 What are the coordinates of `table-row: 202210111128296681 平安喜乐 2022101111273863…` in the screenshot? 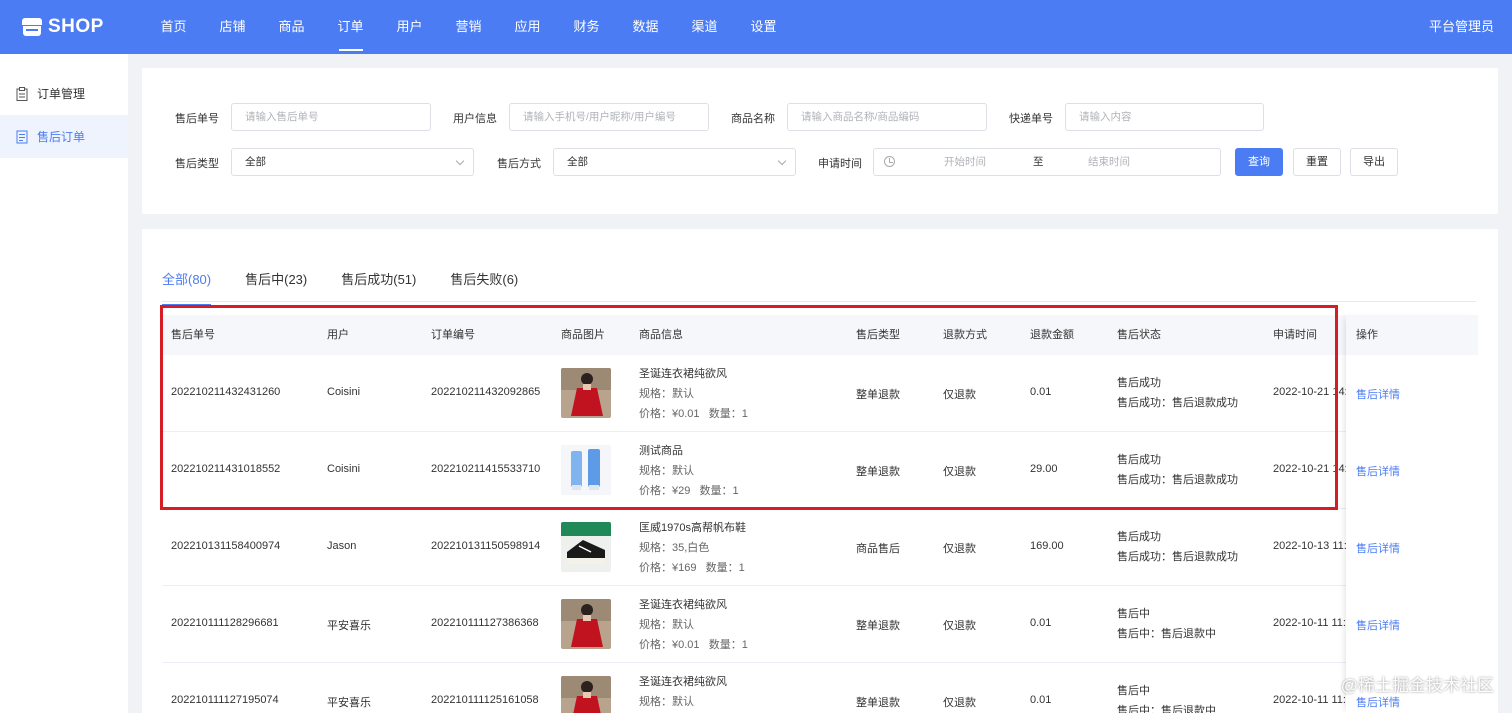 It's located at (819, 624).